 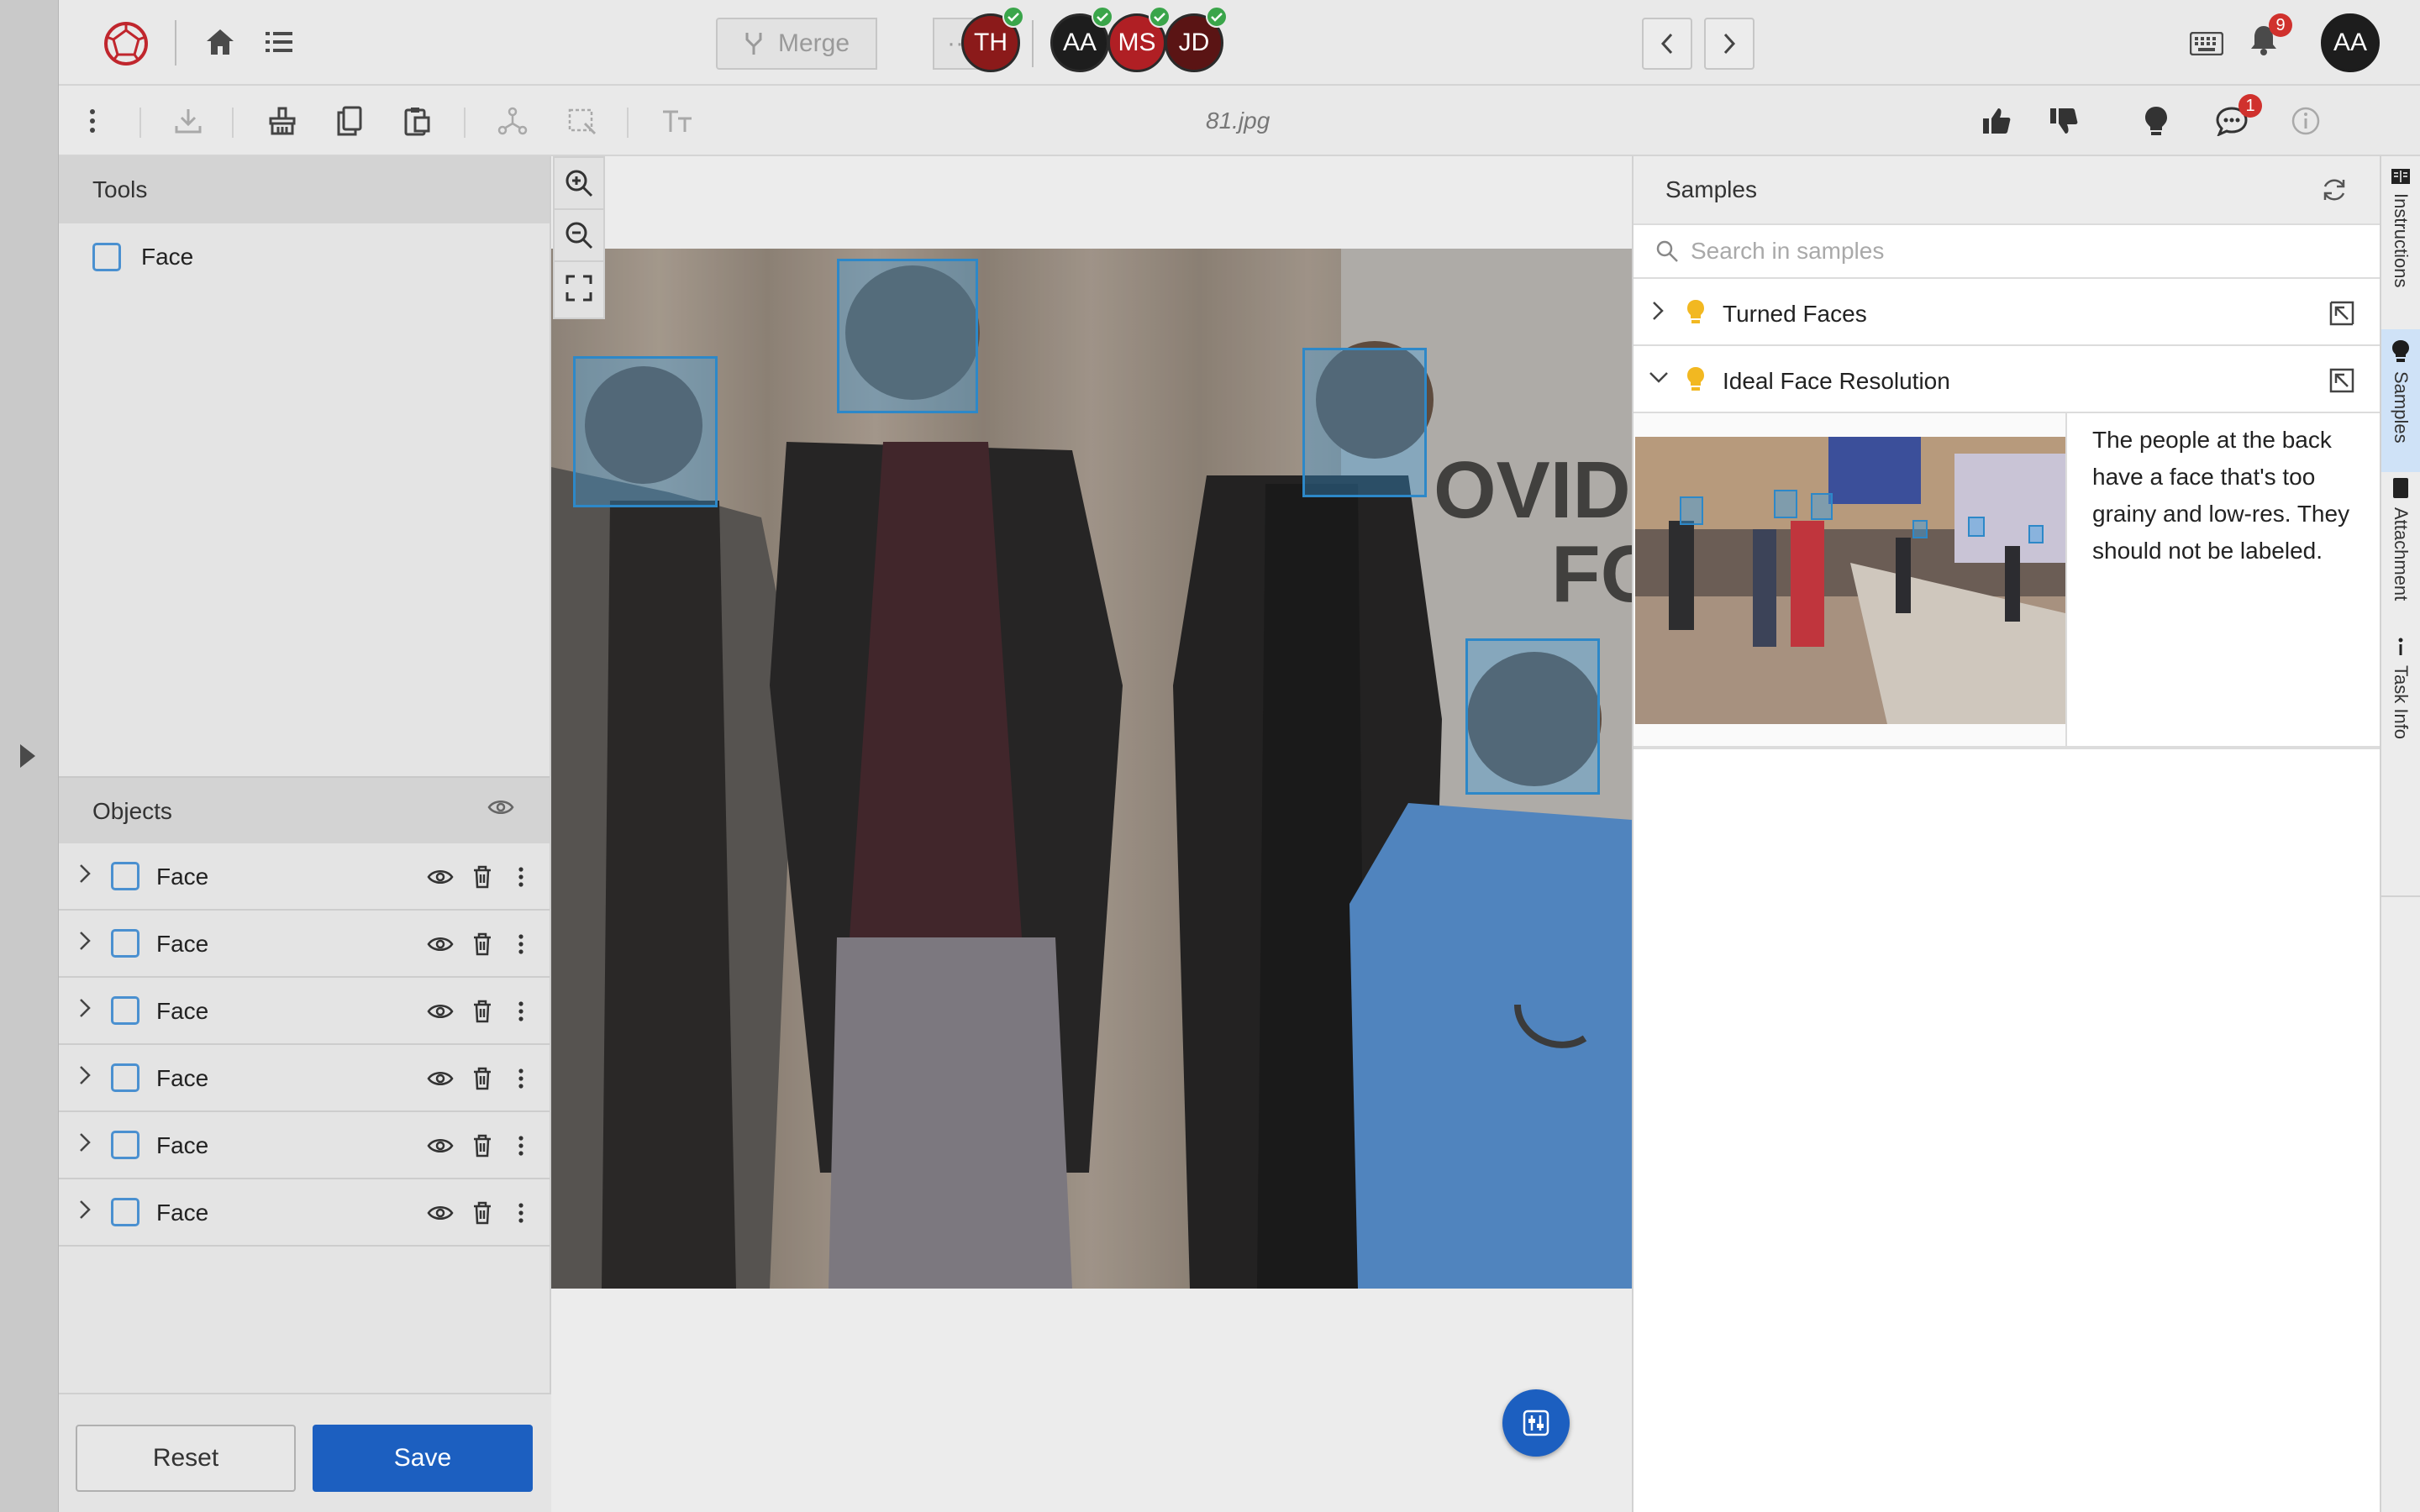 What do you see at coordinates (1788, 251) in the screenshot?
I see `search-input: Search in samples` at bounding box center [1788, 251].